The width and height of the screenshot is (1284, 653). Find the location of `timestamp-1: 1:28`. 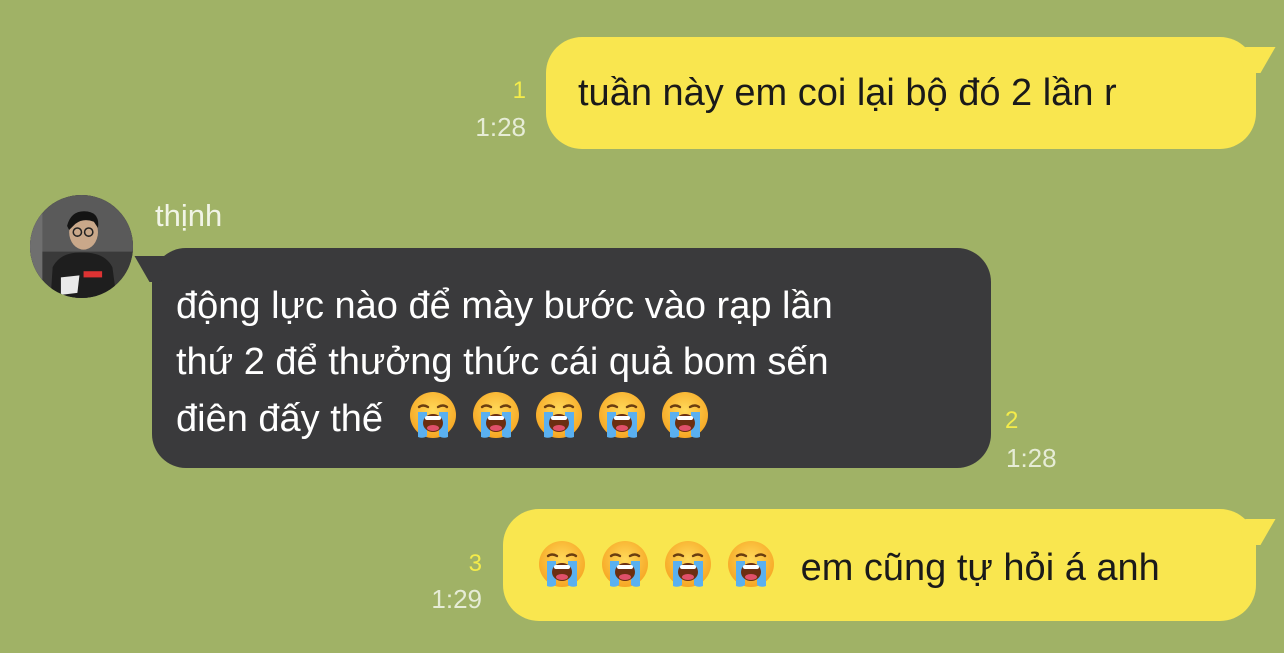

timestamp-1: 1:28 is located at coordinates (500, 127).